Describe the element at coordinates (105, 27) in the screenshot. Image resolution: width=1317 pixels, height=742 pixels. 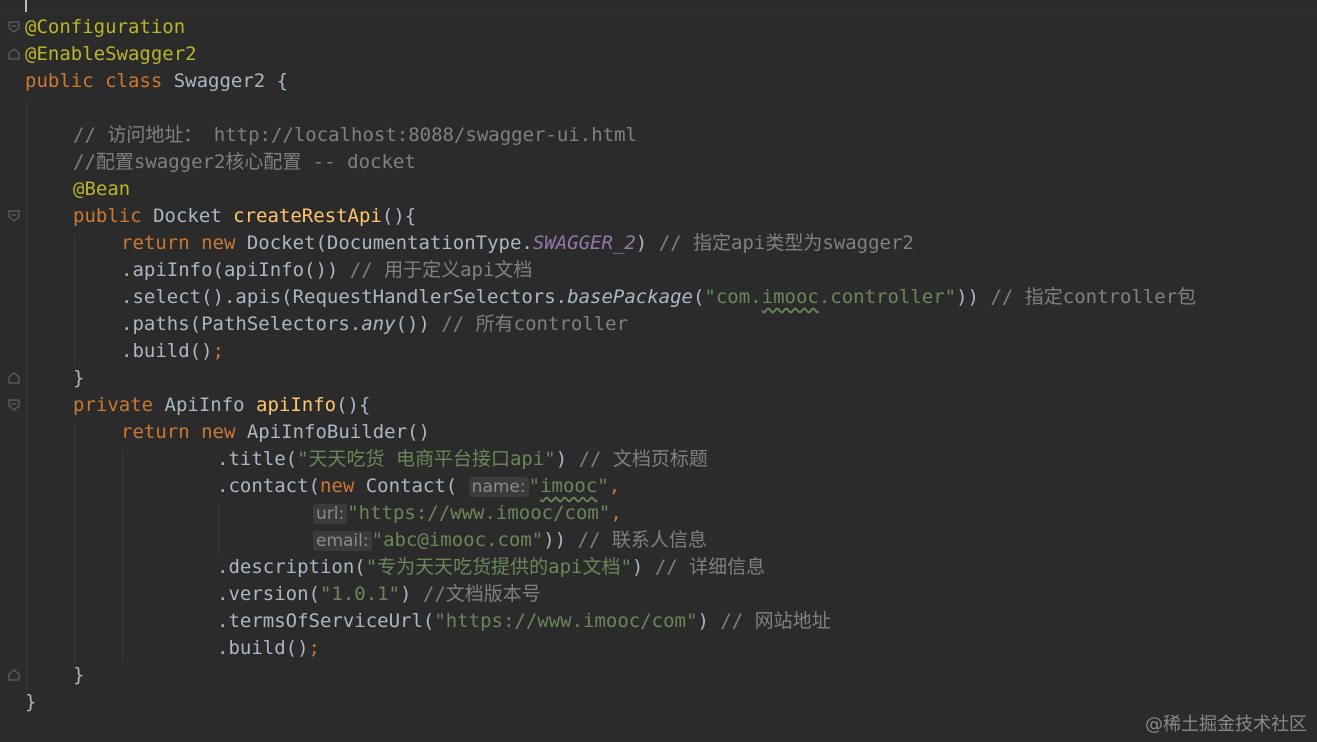
I see `code-line: @Configuration` at that location.